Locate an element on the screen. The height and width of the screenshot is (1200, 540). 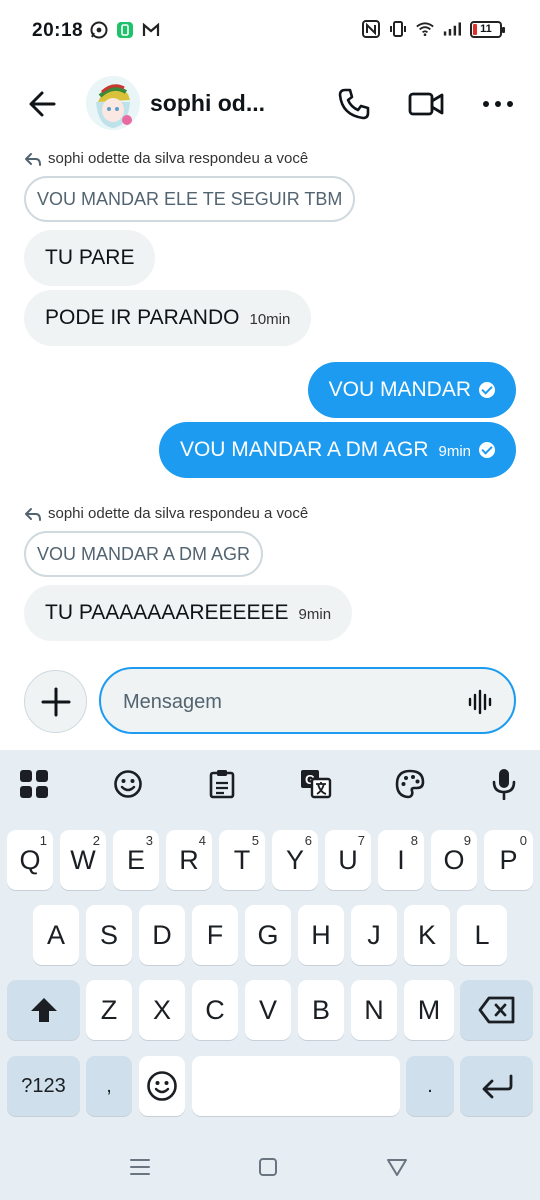
gmail-icon is located at coordinates (151, 30).